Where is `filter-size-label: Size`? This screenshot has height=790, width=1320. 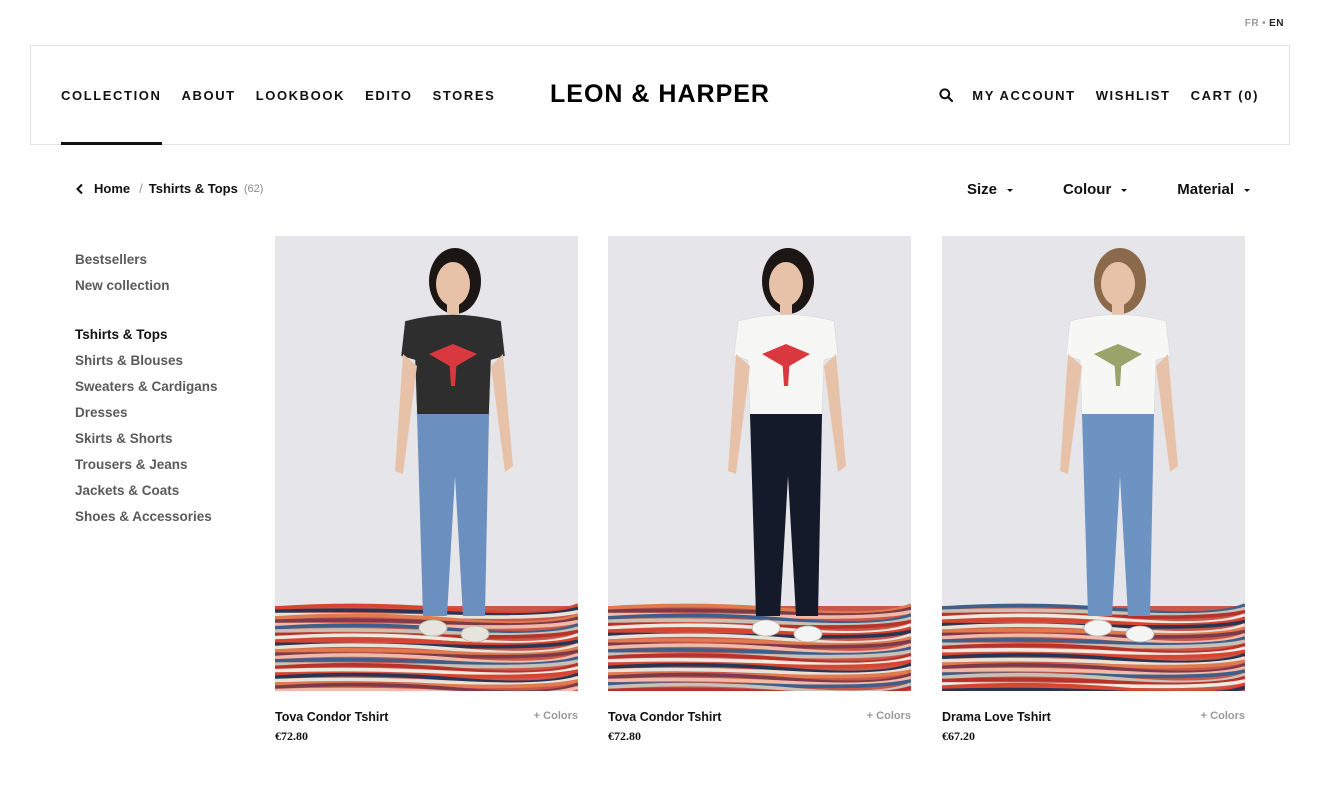
filter-size-label: Size is located at coordinates (981, 189).